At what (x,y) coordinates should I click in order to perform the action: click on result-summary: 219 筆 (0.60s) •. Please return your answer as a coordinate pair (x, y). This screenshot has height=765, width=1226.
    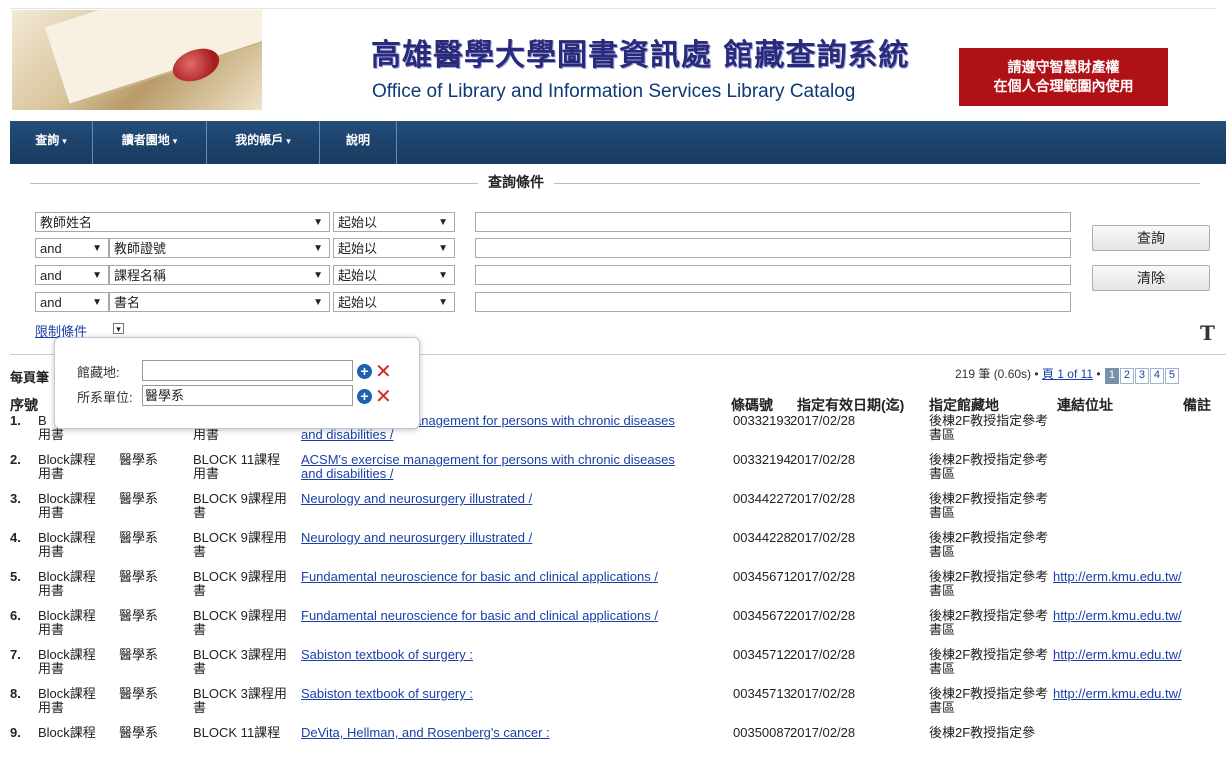
    Looking at the image, I should click on (998, 374).